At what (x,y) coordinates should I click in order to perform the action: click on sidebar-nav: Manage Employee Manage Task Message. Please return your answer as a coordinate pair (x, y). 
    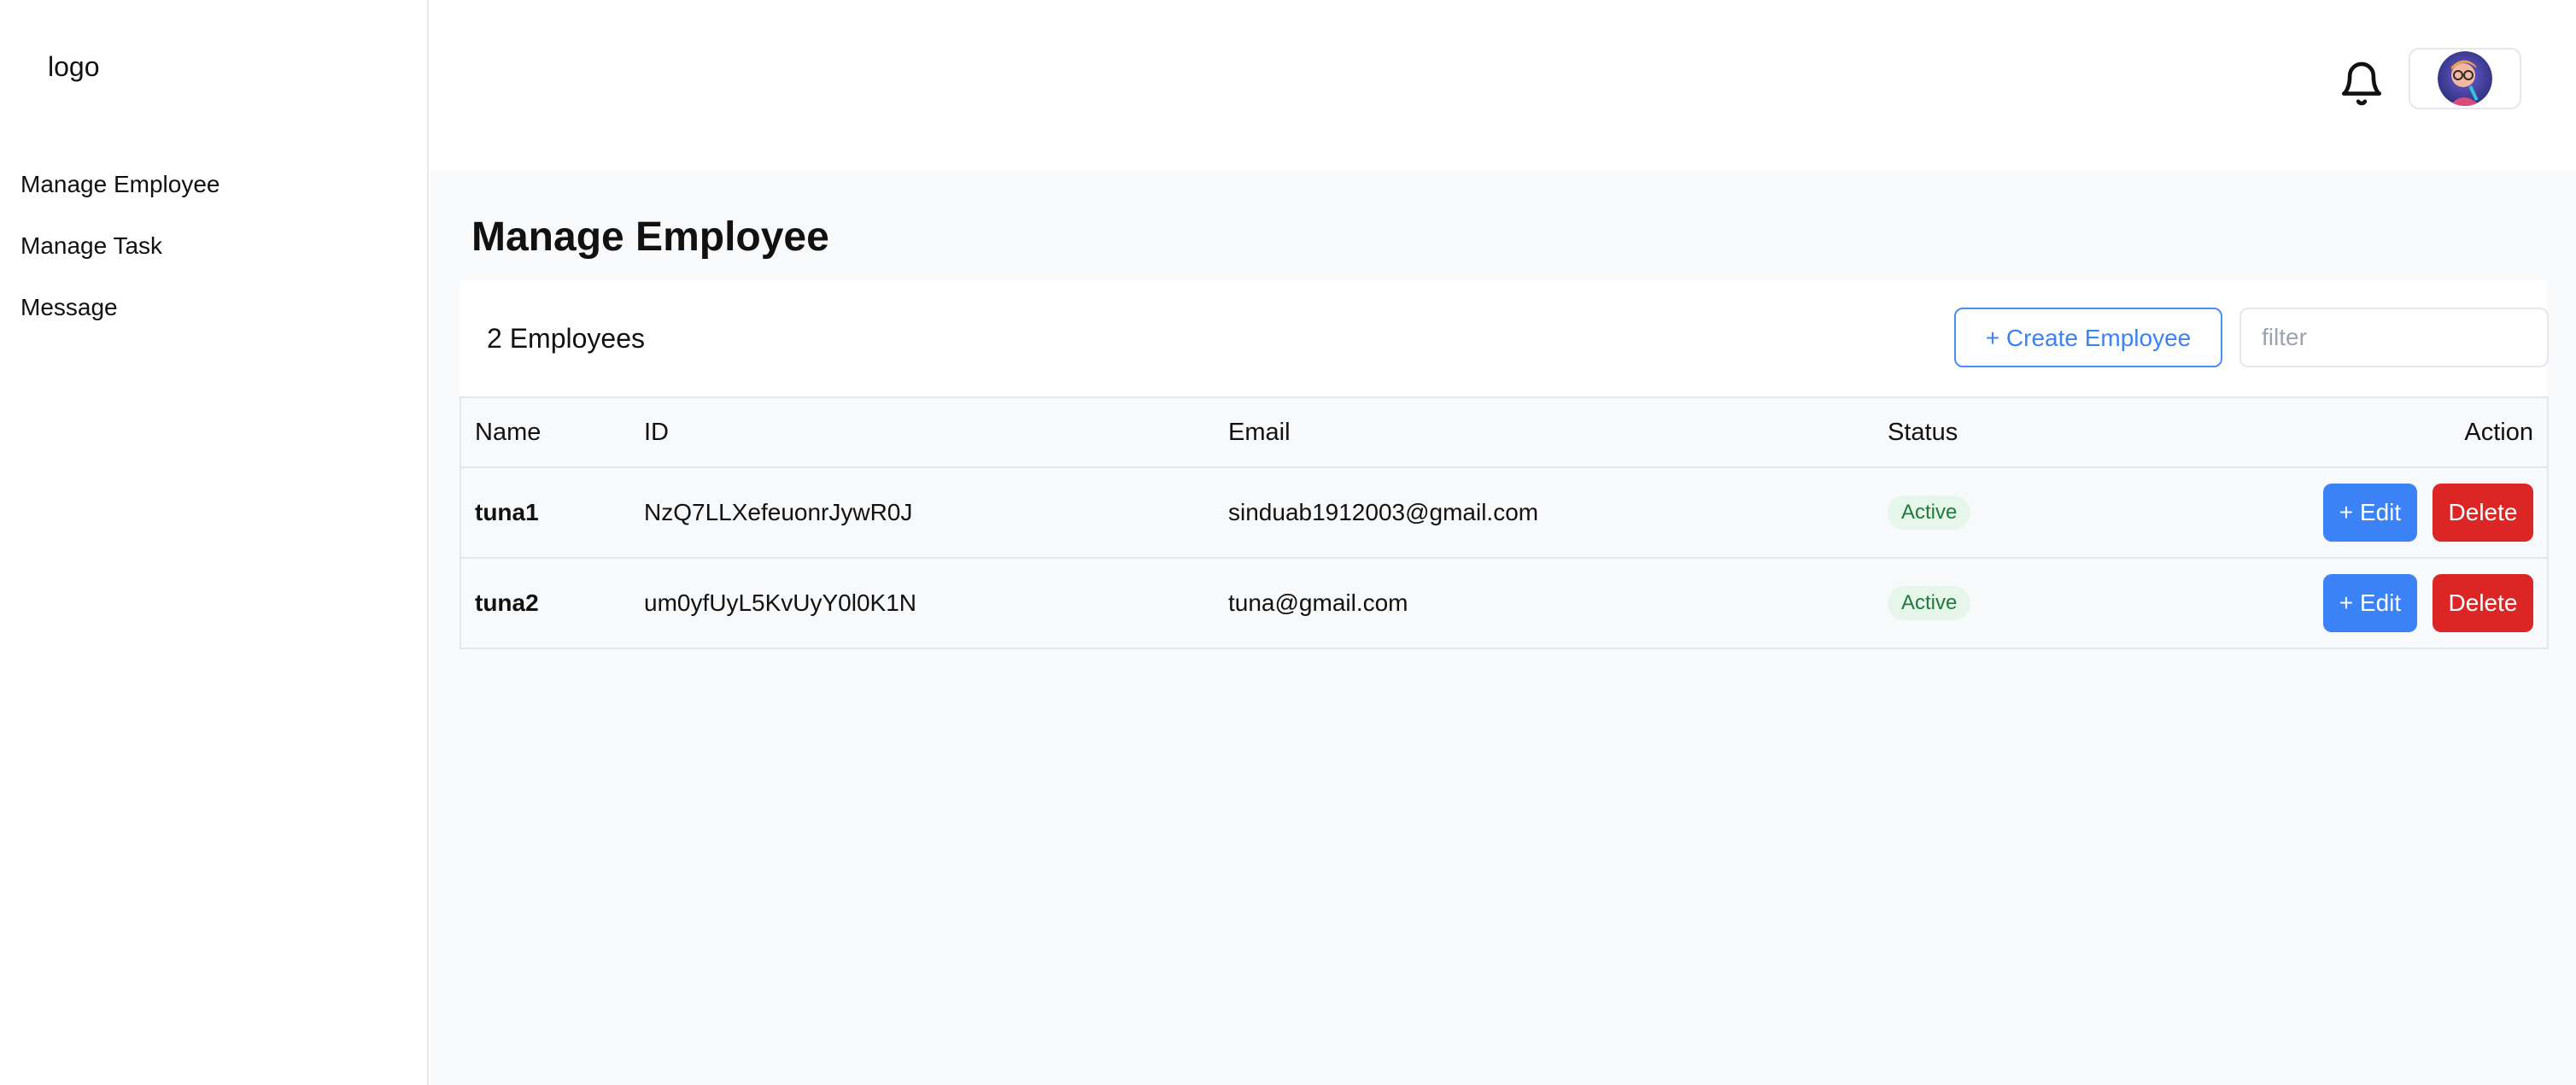
    Looking at the image, I should click on (120, 255).